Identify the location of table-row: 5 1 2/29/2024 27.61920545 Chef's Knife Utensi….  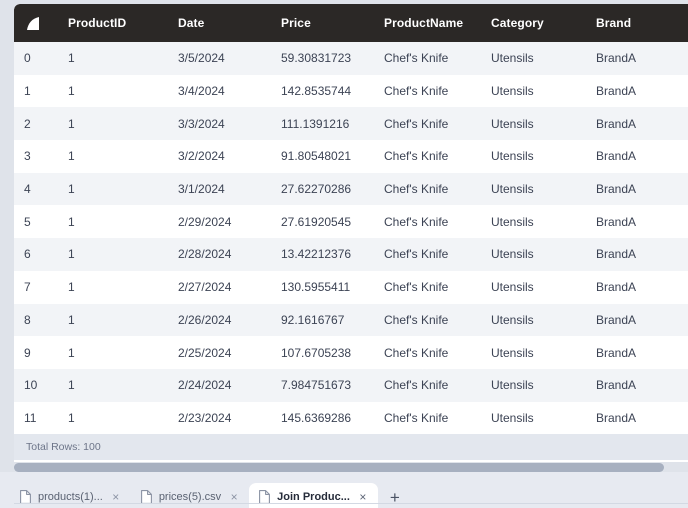
(351, 222).